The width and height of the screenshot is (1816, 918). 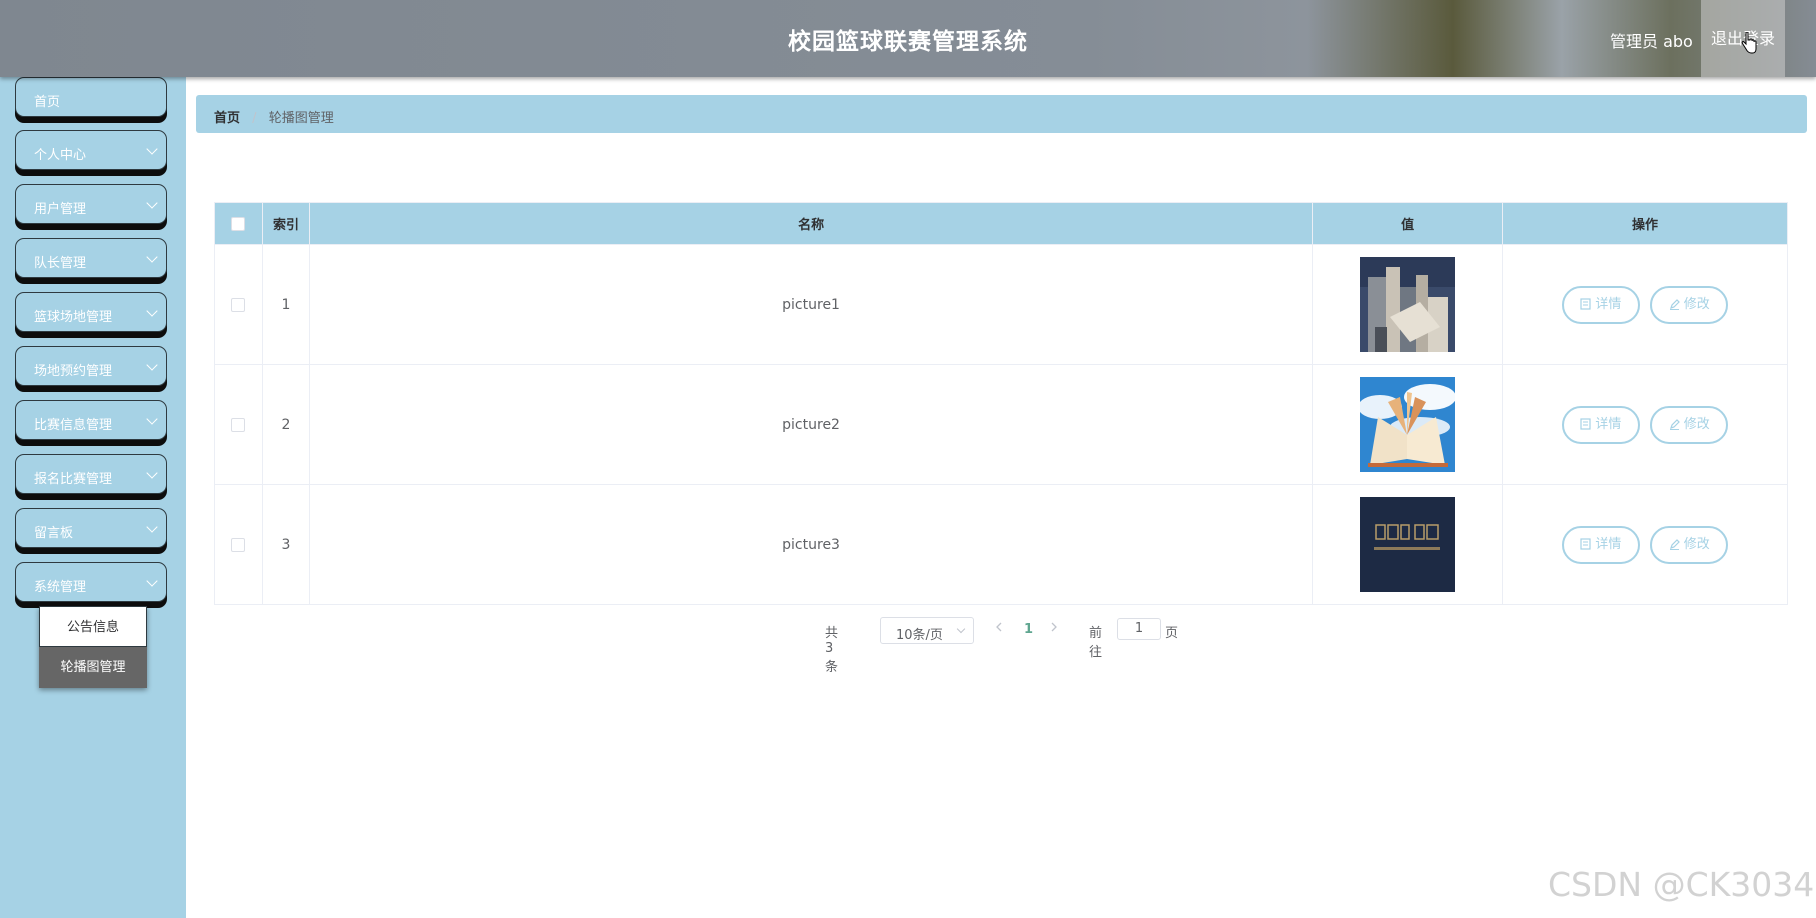 What do you see at coordinates (811, 544) in the screenshot?
I see `row-name: picture3` at bounding box center [811, 544].